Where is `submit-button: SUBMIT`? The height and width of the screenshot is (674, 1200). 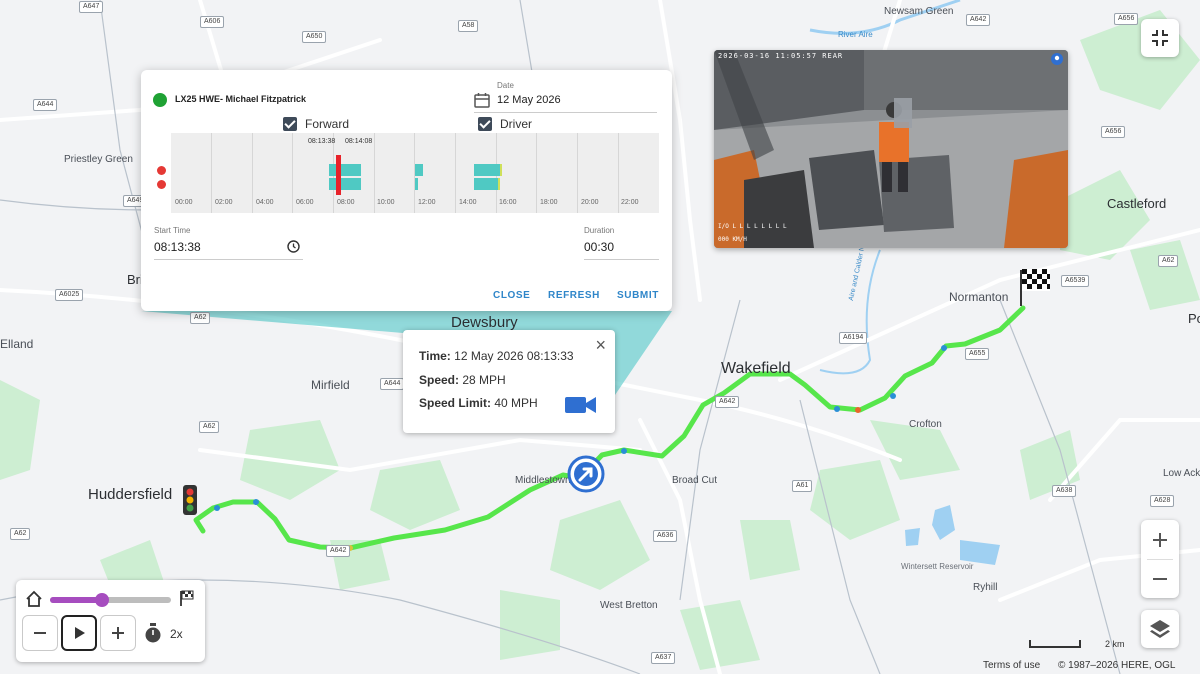 submit-button: SUBMIT is located at coordinates (638, 295).